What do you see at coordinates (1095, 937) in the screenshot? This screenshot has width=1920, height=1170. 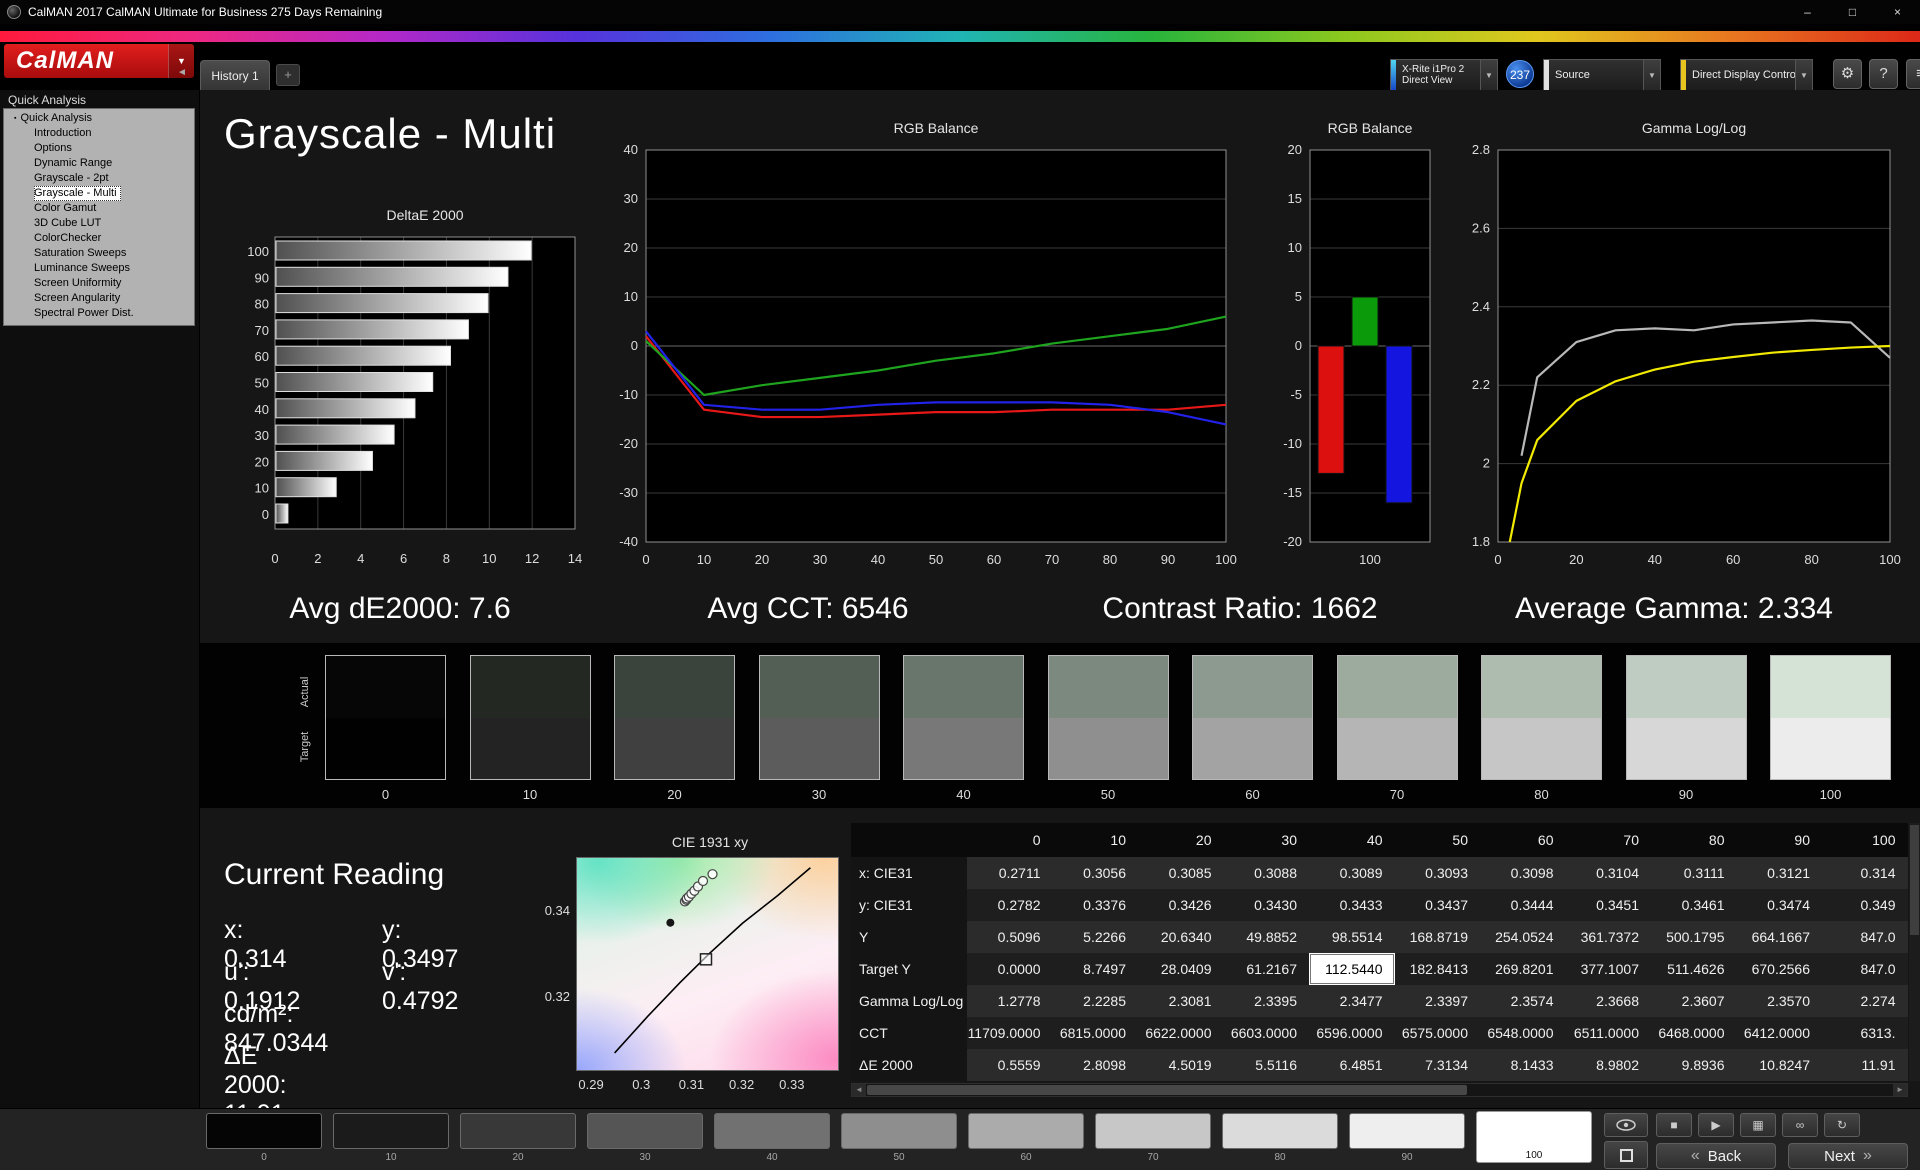 I see `table-cell: 5.2266` at bounding box center [1095, 937].